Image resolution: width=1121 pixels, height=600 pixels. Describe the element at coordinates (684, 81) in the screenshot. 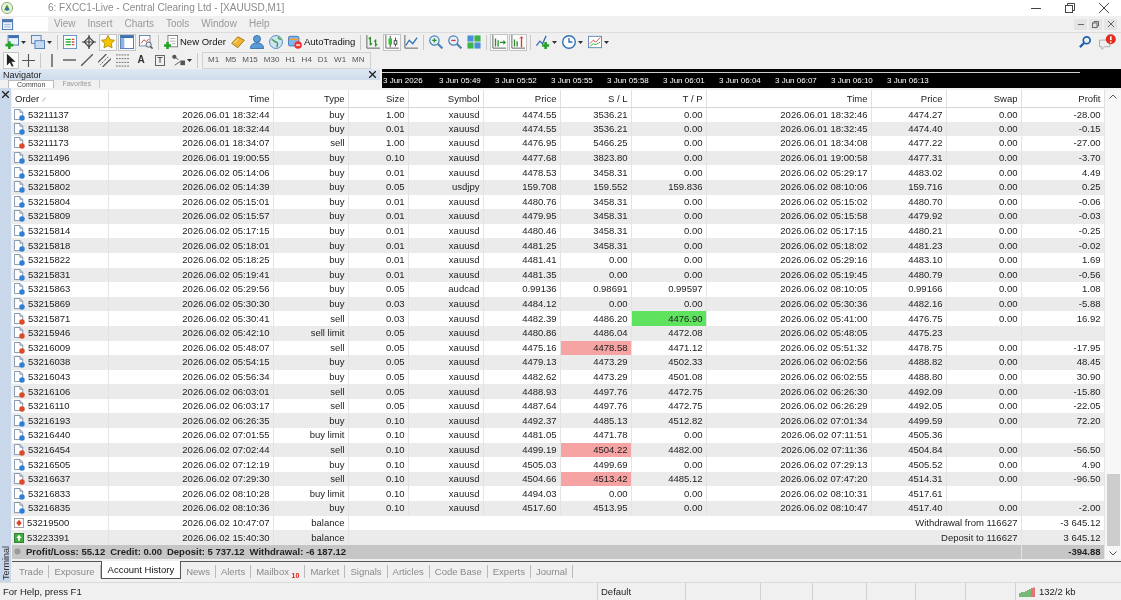

I see `axis-label: 3 Jun 06:01` at that location.